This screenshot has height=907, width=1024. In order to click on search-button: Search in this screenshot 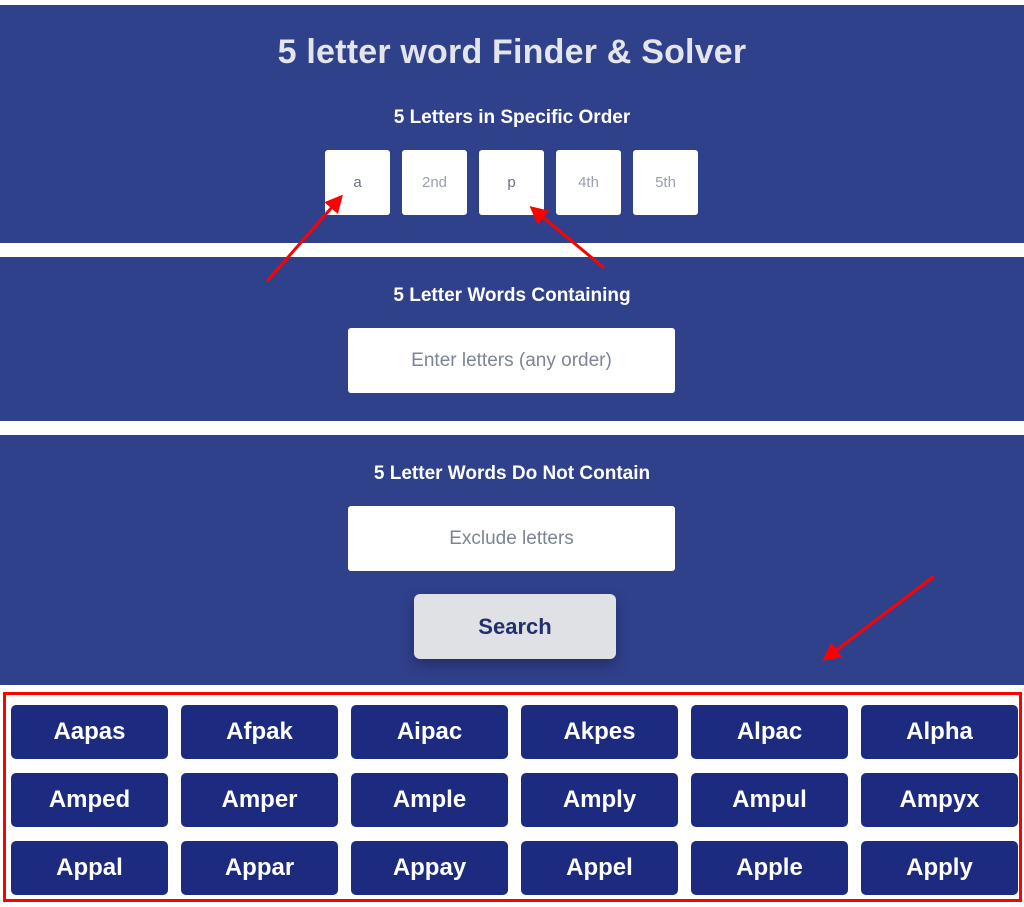, I will do `click(515, 626)`.